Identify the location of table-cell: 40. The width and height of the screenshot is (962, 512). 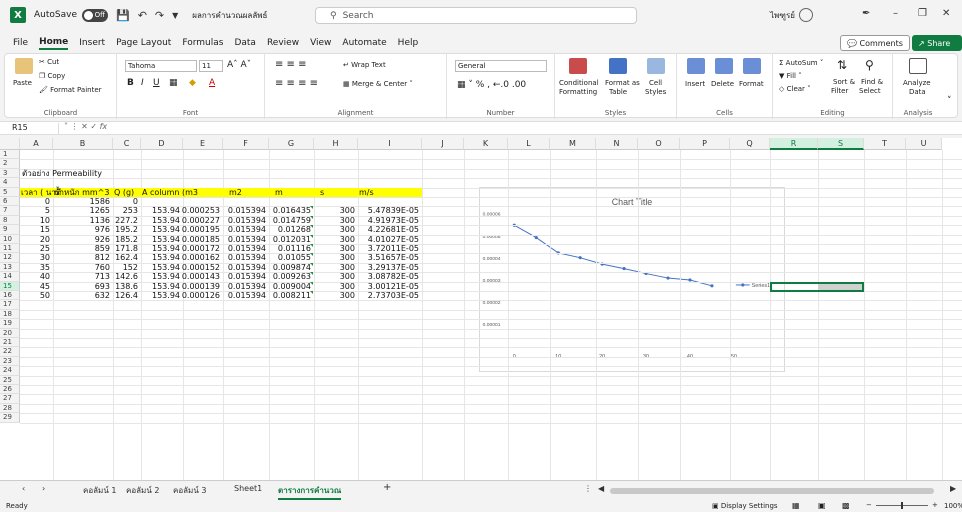
(45, 276).